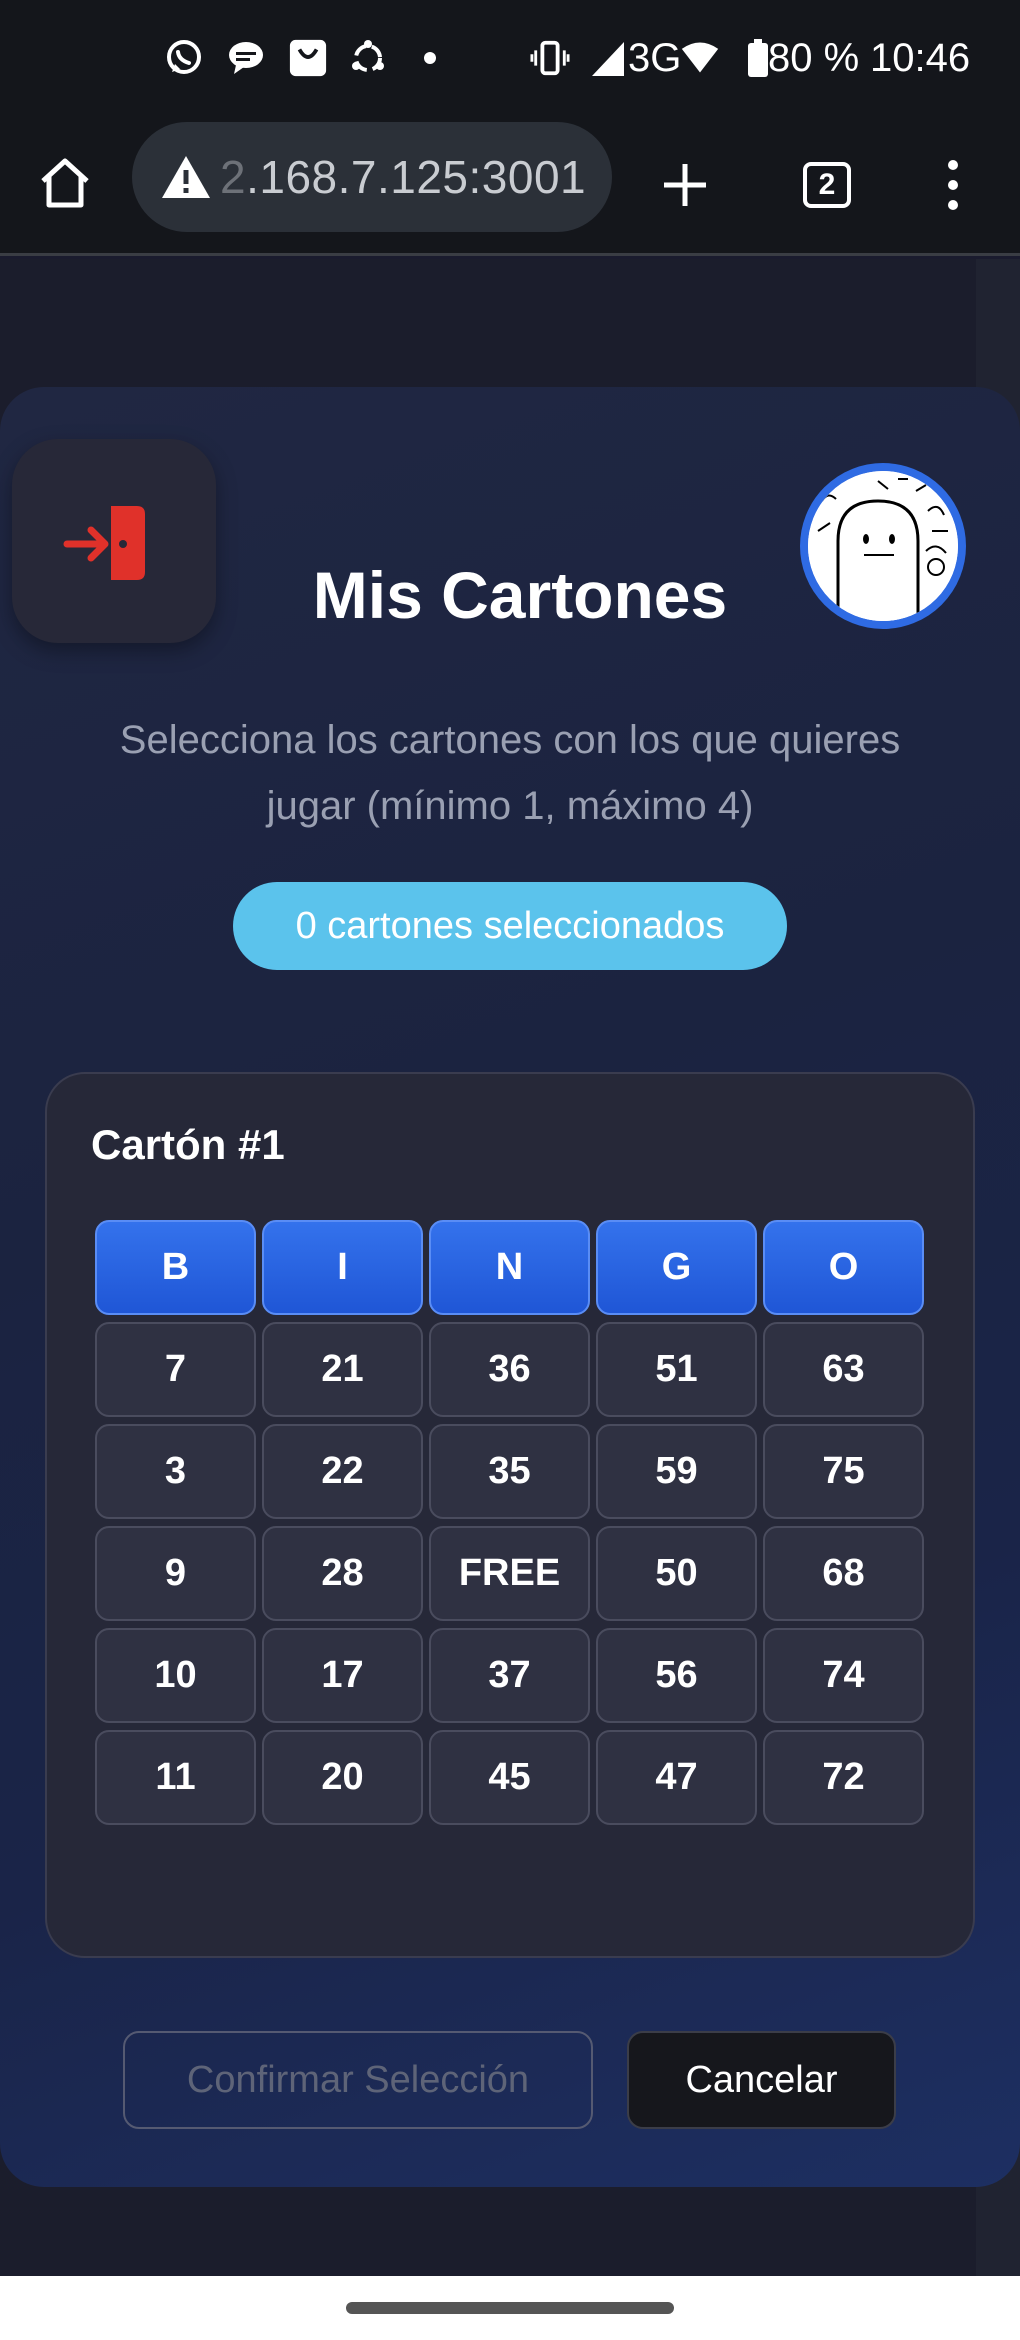 The image size is (1020, 2340). Describe the element at coordinates (655, 58) in the screenshot. I see `network-type: 3G` at that location.